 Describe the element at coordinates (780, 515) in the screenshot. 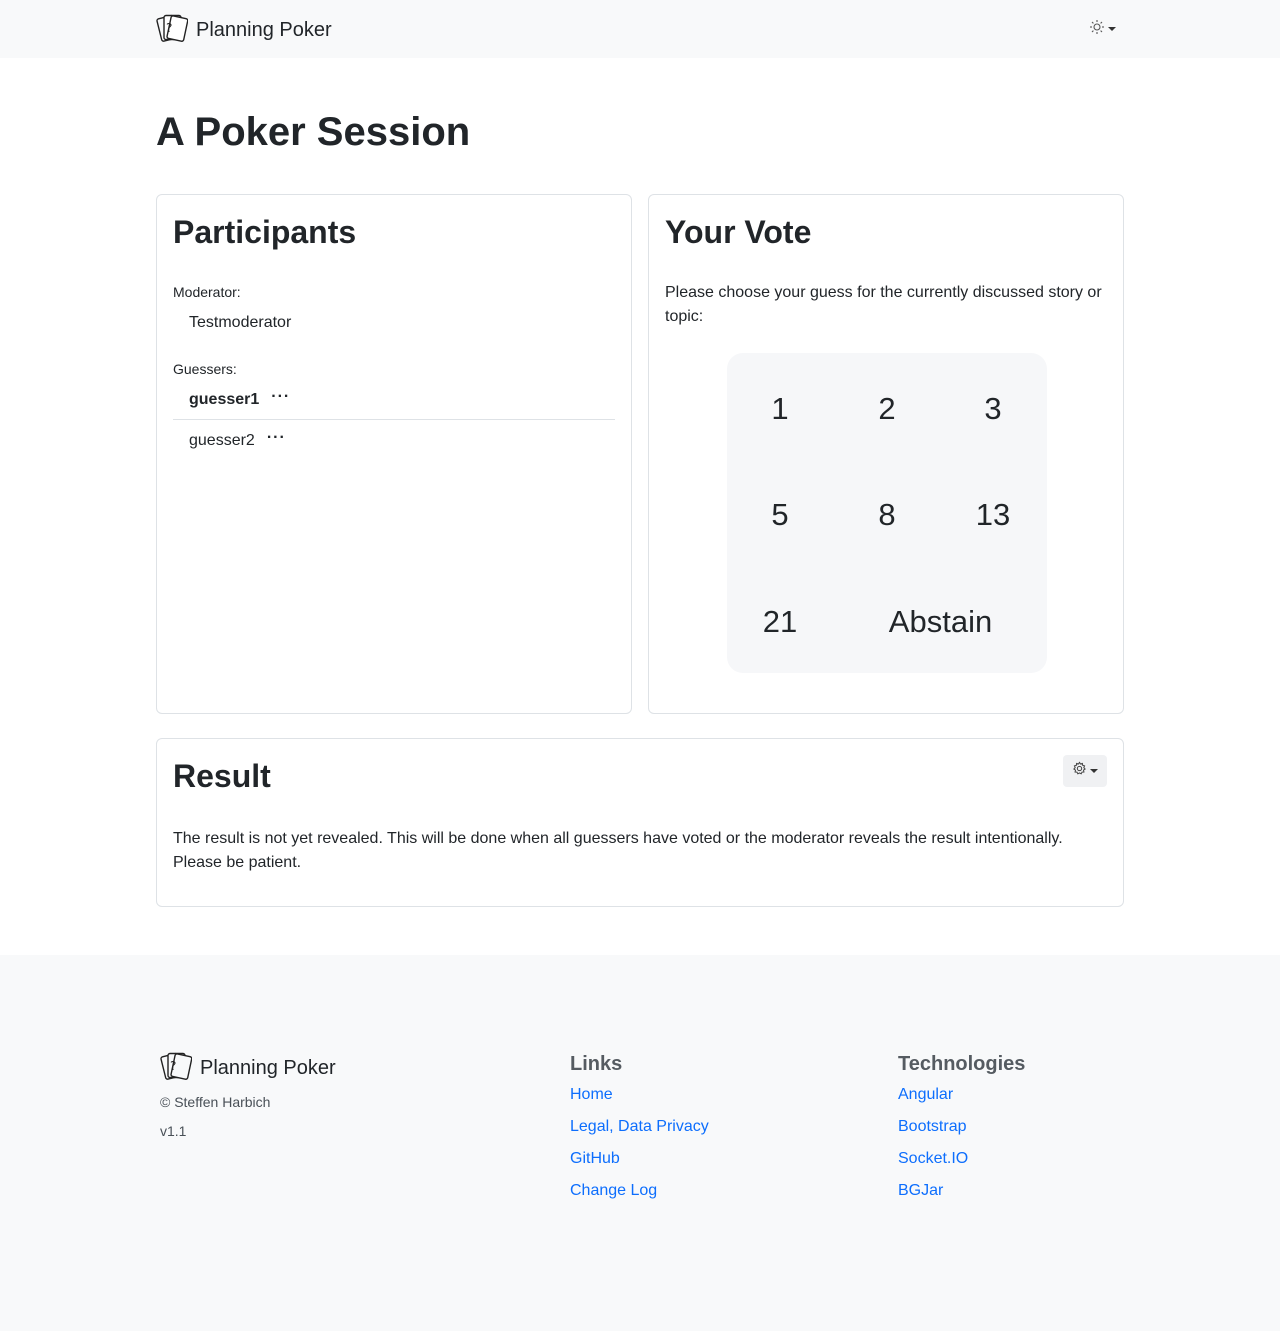

I see `vote-option-5: 5` at that location.